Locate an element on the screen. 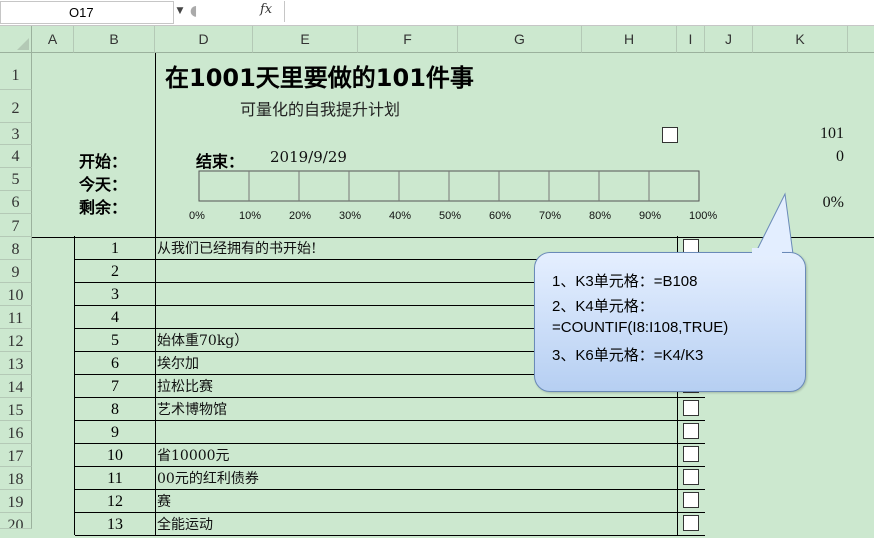 Image resolution: width=874 pixels, height=538 pixels. column-header-b: B is located at coordinates (114, 39).